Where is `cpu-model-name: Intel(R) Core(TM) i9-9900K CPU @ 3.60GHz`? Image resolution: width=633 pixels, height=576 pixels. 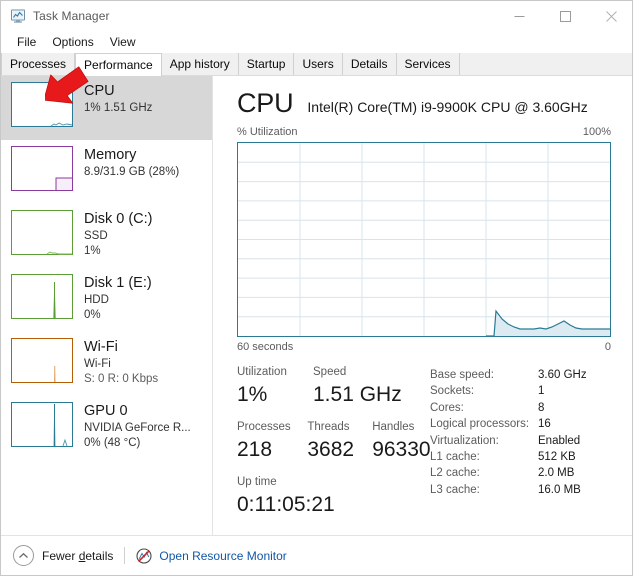 cpu-model-name: Intel(R) Core(TM) i9-9900K CPU @ 3.60GHz is located at coordinates (447, 107).